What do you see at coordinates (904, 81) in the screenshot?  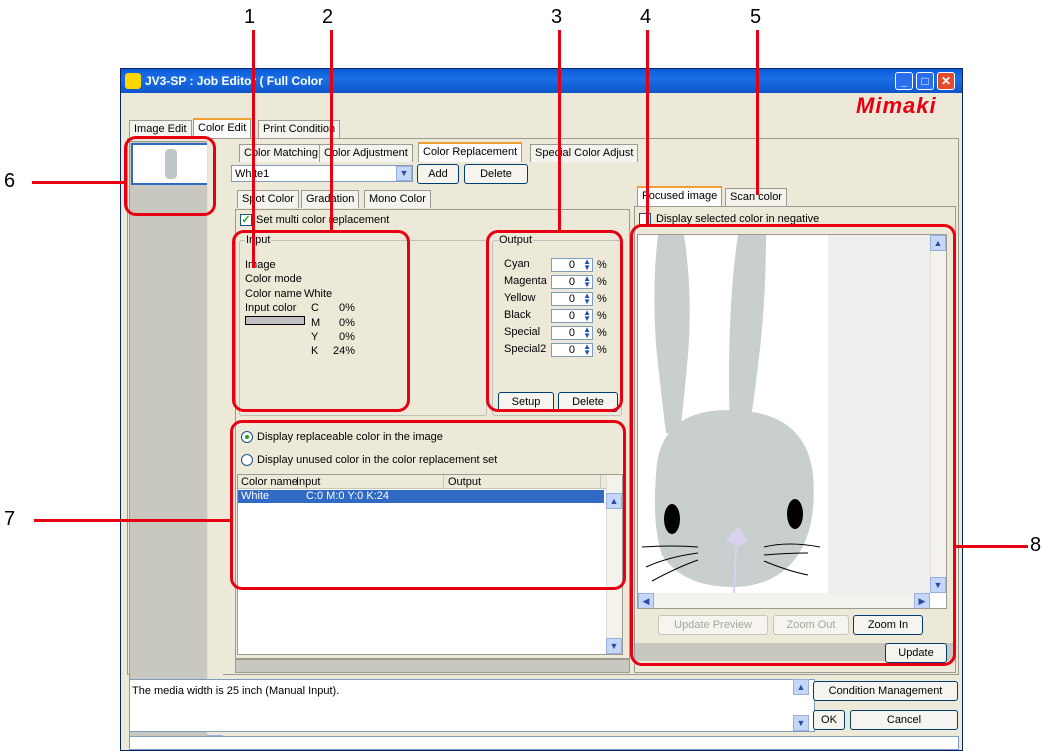 I see `minimize-icon: _` at bounding box center [904, 81].